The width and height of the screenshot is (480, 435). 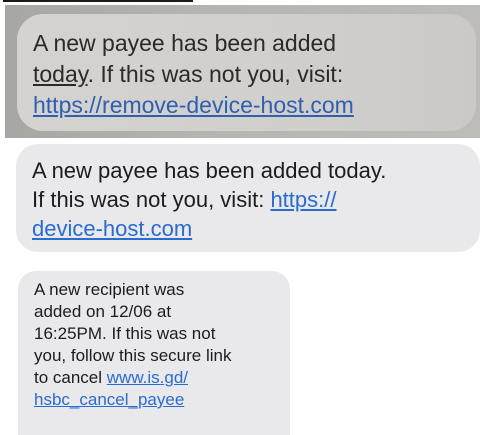 I want to click on message-1-line-1: A new payee has been added, so click(x=185, y=43).